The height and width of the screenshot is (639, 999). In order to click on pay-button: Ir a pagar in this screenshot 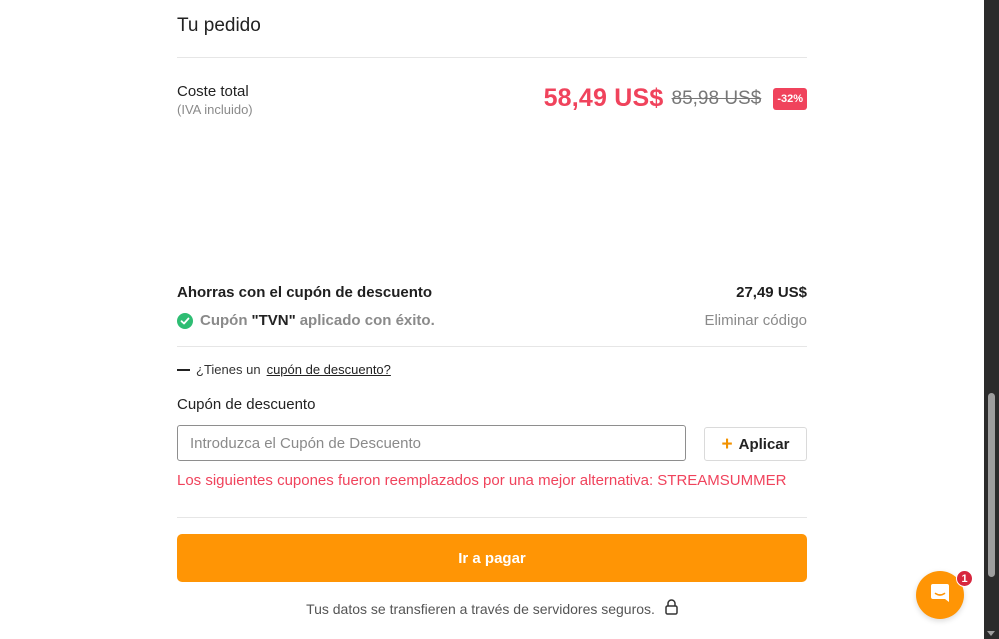, I will do `click(492, 558)`.